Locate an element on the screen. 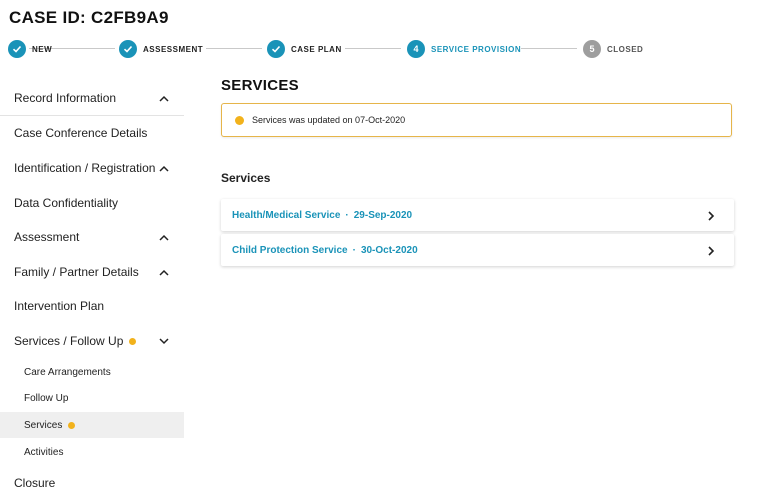 The width and height of the screenshot is (784, 500). step-closed: 5 CLOSED is located at coordinates (613, 49).